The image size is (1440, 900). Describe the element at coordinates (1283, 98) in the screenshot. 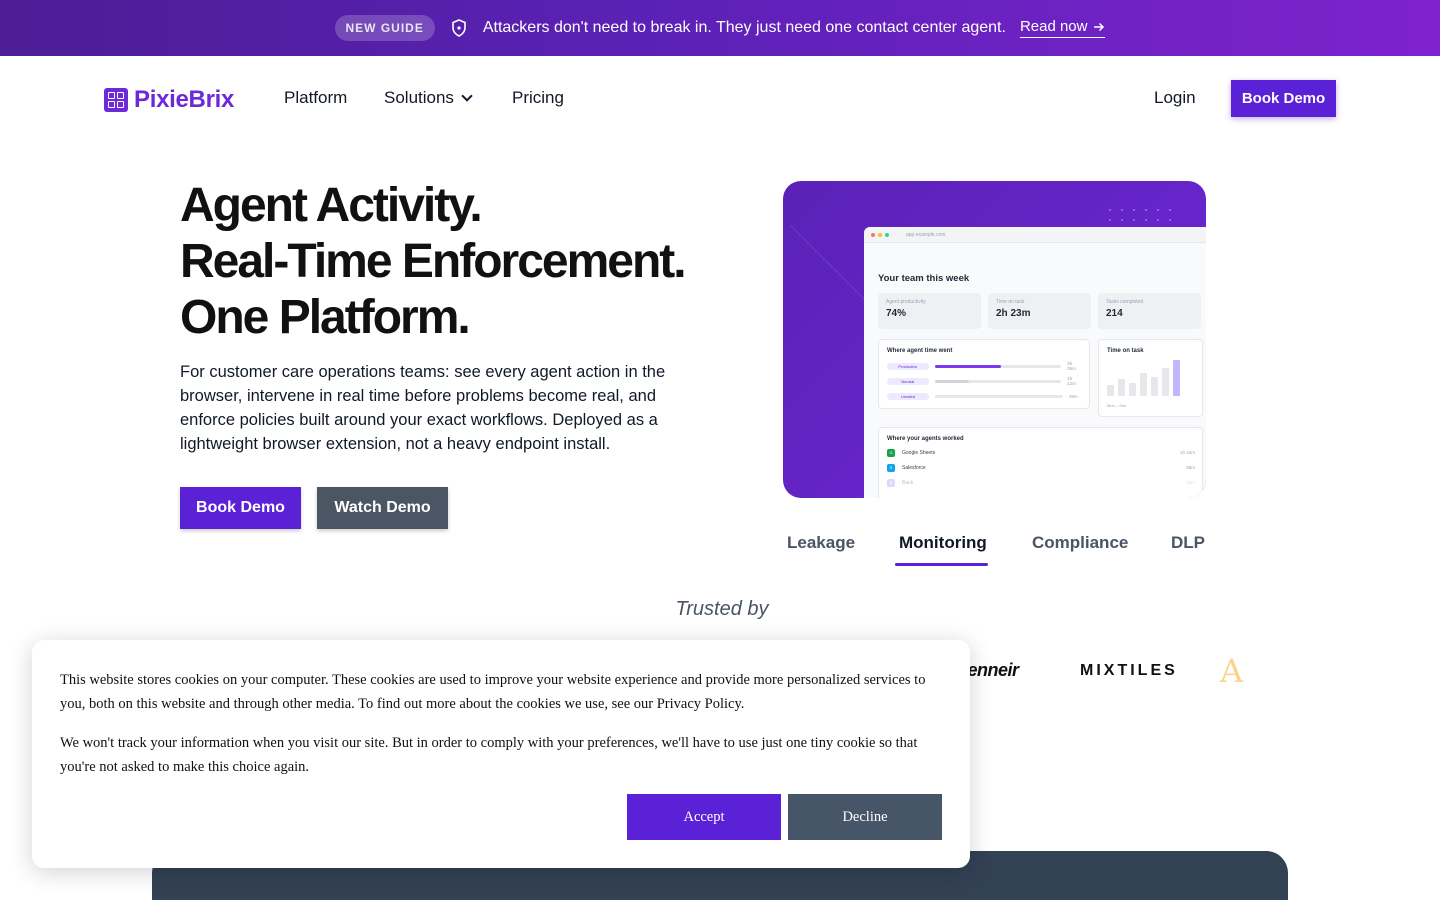

I see `nav-book-demo-button: Book Demo` at that location.